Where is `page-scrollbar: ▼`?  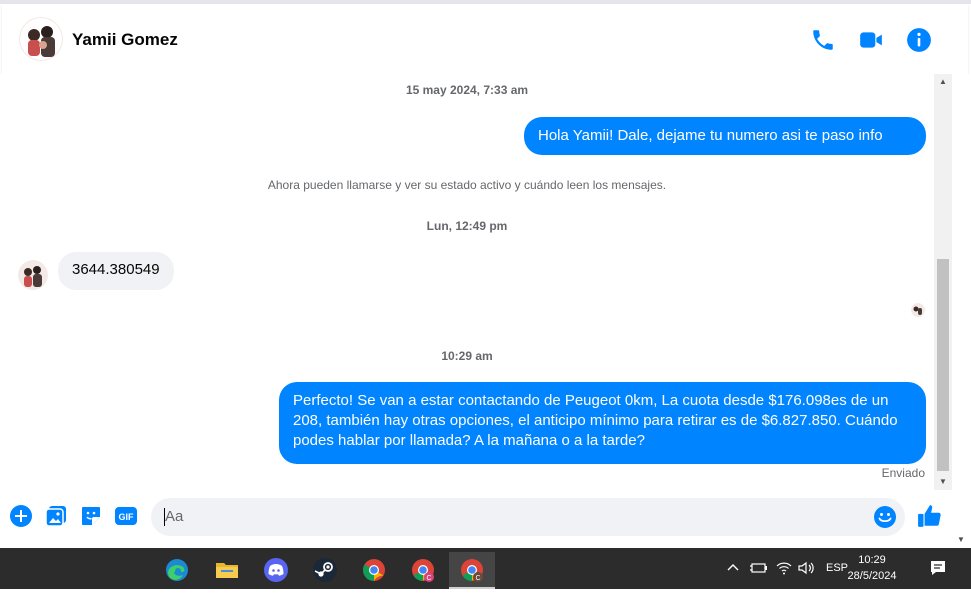
page-scrollbar: ▼ is located at coordinates (961, 311).